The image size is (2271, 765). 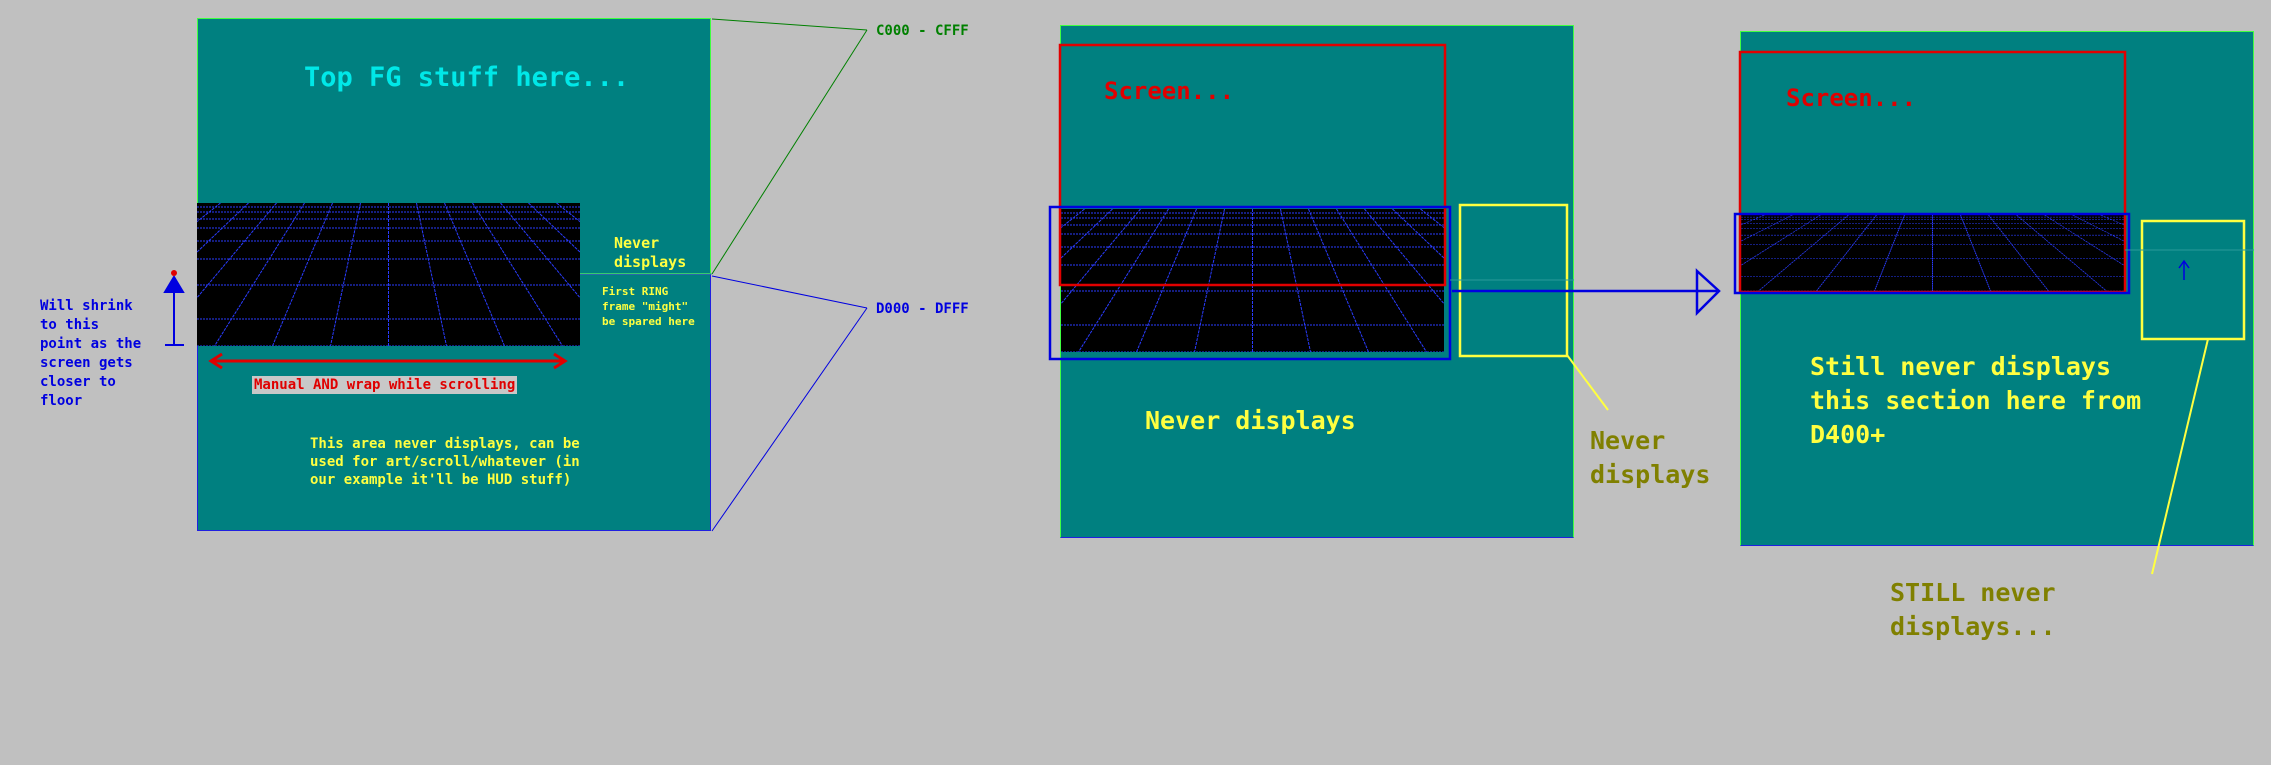 What do you see at coordinates (789, 152) in the screenshot?
I see `connector-line-upper-bottom` at bounding box center [789, 152].